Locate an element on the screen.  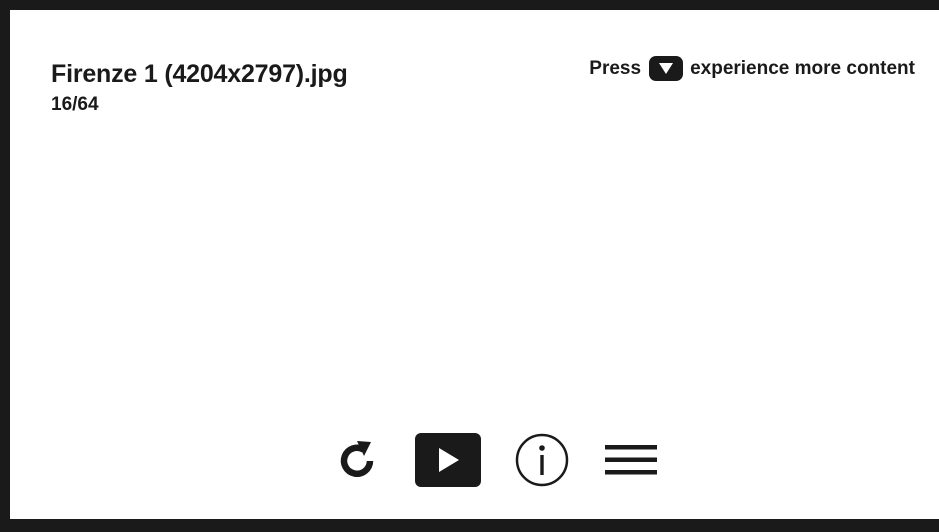
refresh-button is located at coordinates (358, 460).